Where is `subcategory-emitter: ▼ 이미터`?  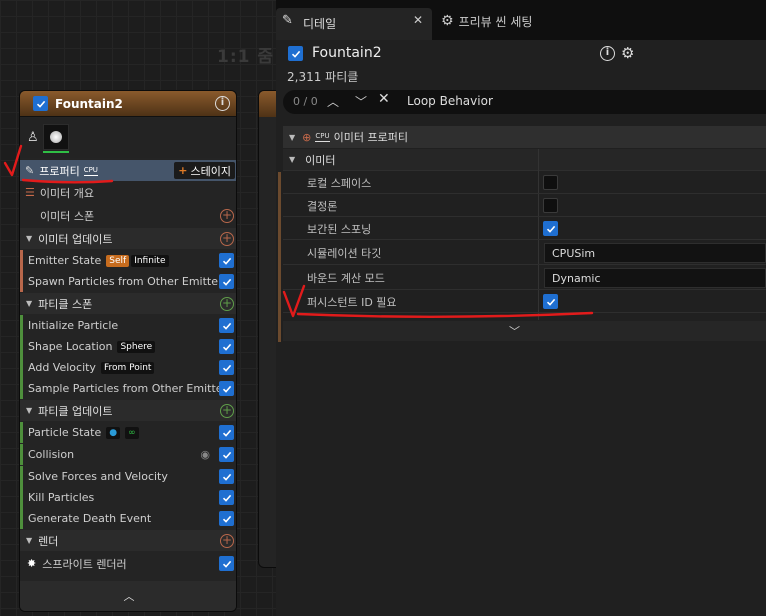
subcategory-emitter: ▼ 이미터 is located at coordinates (524, 160).